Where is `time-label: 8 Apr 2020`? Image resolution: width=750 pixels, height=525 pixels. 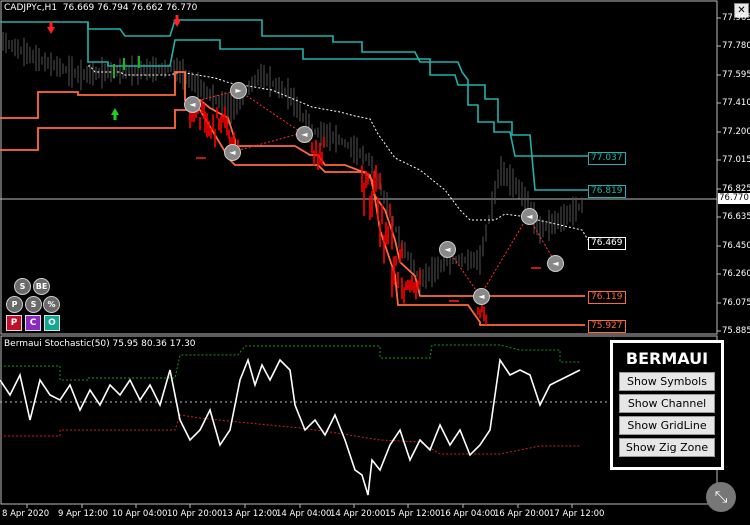
time-label: 8 Apr 2020 is located at coordinates (26, 514).